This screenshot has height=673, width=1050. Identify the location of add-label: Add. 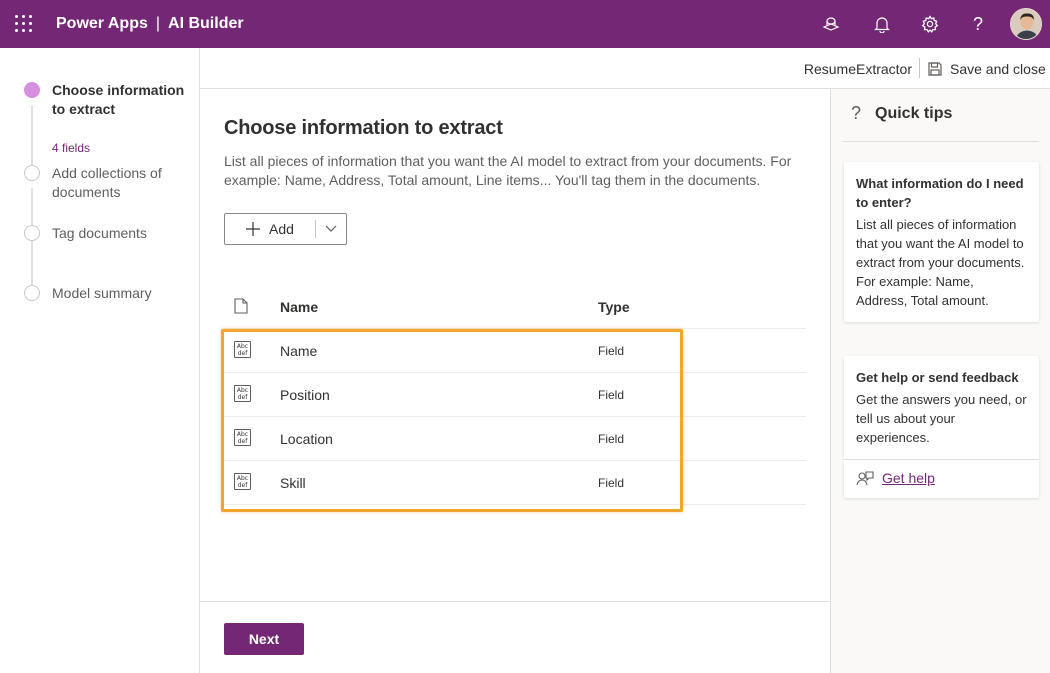
(281, 229).